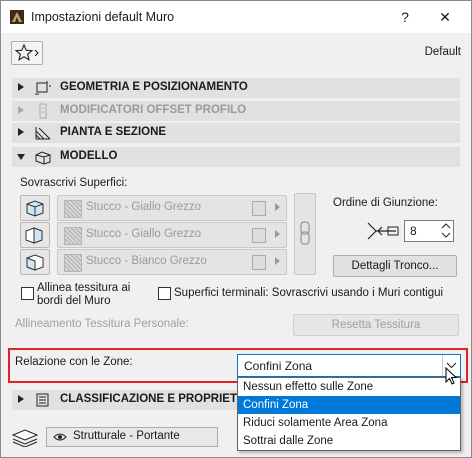 The width and height of the screenshot is (472, 458). Describe the element at coordinates (43, 133) in the screenshot. I see `floor-plan-icon` at that location.